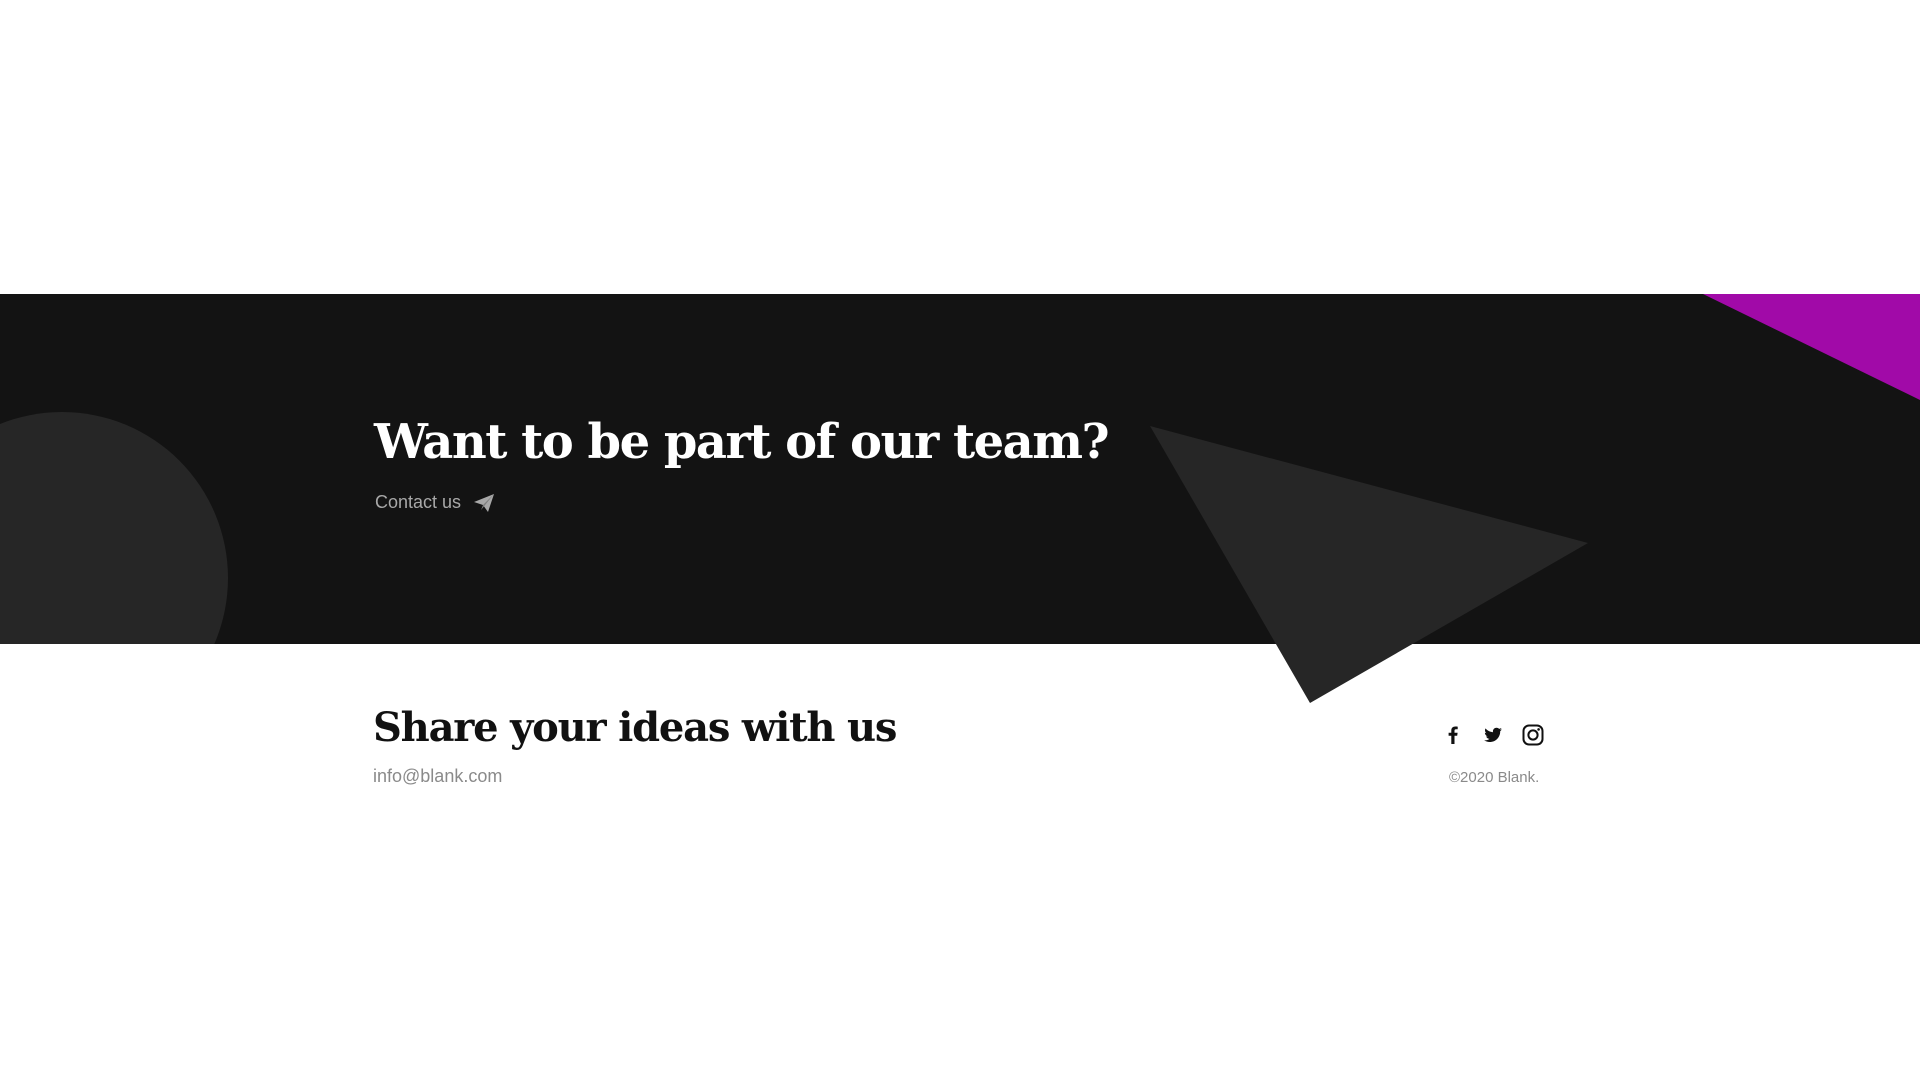 This screenshot has width=1920, height=1080. What do you see at coordinates (418, 502) in the screenshot?
I see `contact-us-label: Contact us` at bounding box center [418, 502].